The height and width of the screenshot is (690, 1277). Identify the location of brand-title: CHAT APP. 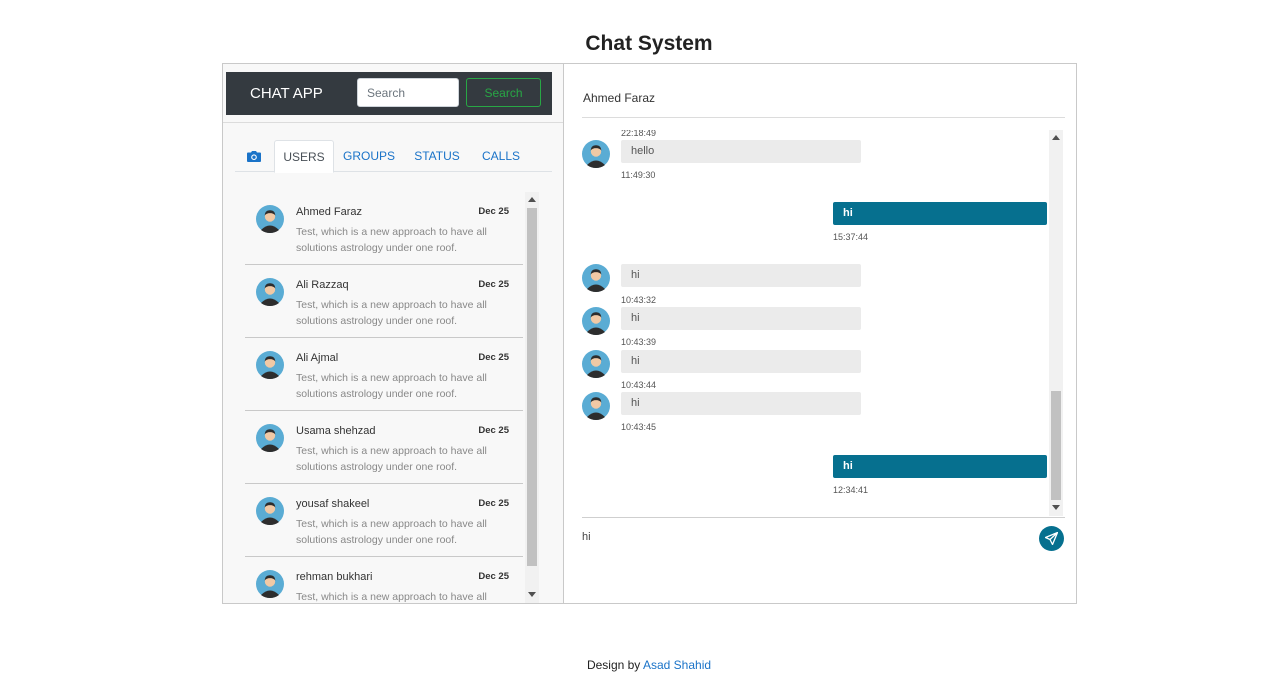
(286, 93).